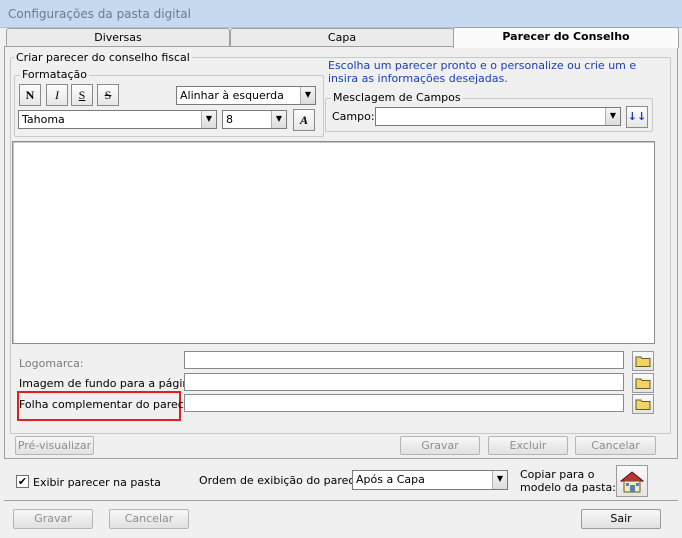  I want to click on tab-diversas: Diversas, so click(118, 37).